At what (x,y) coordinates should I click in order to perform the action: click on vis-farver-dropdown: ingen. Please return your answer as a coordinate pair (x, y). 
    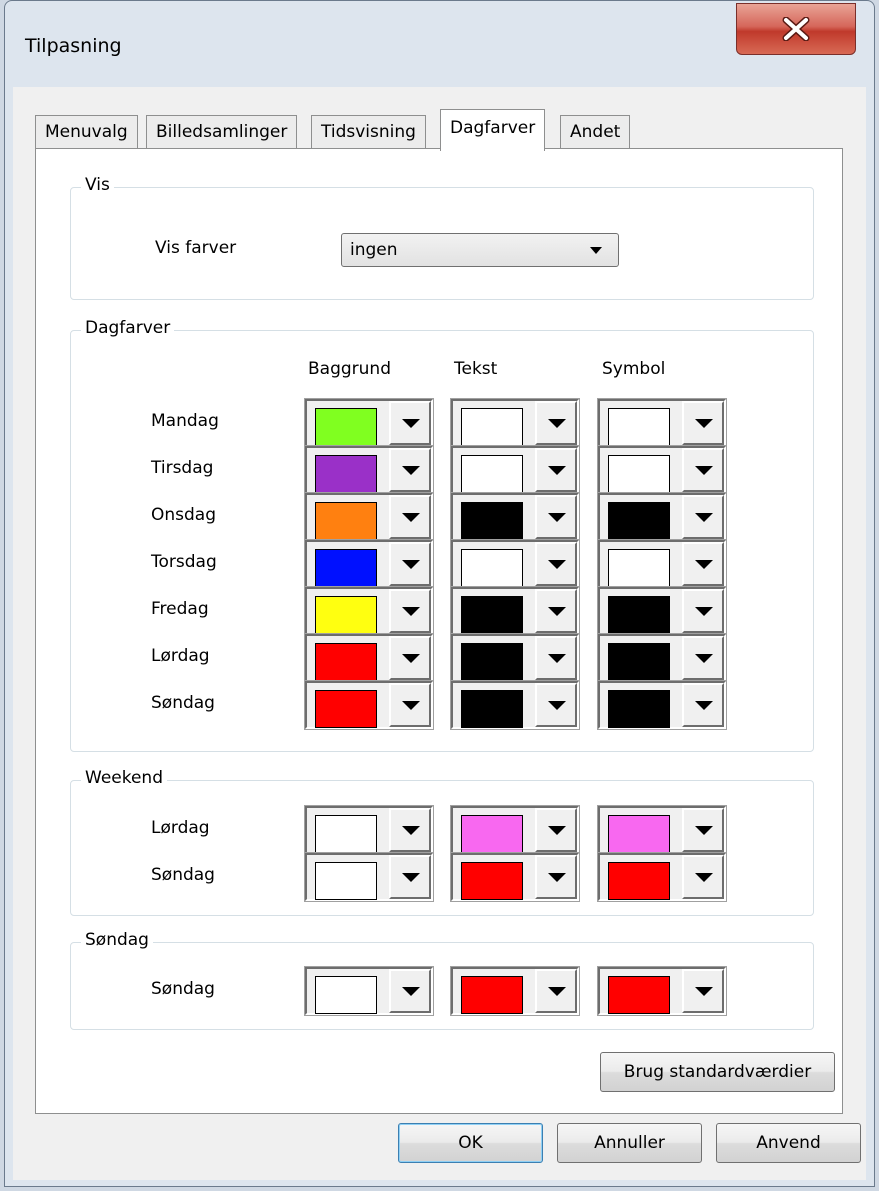
    Looking at the image, I should click on (480, 250).